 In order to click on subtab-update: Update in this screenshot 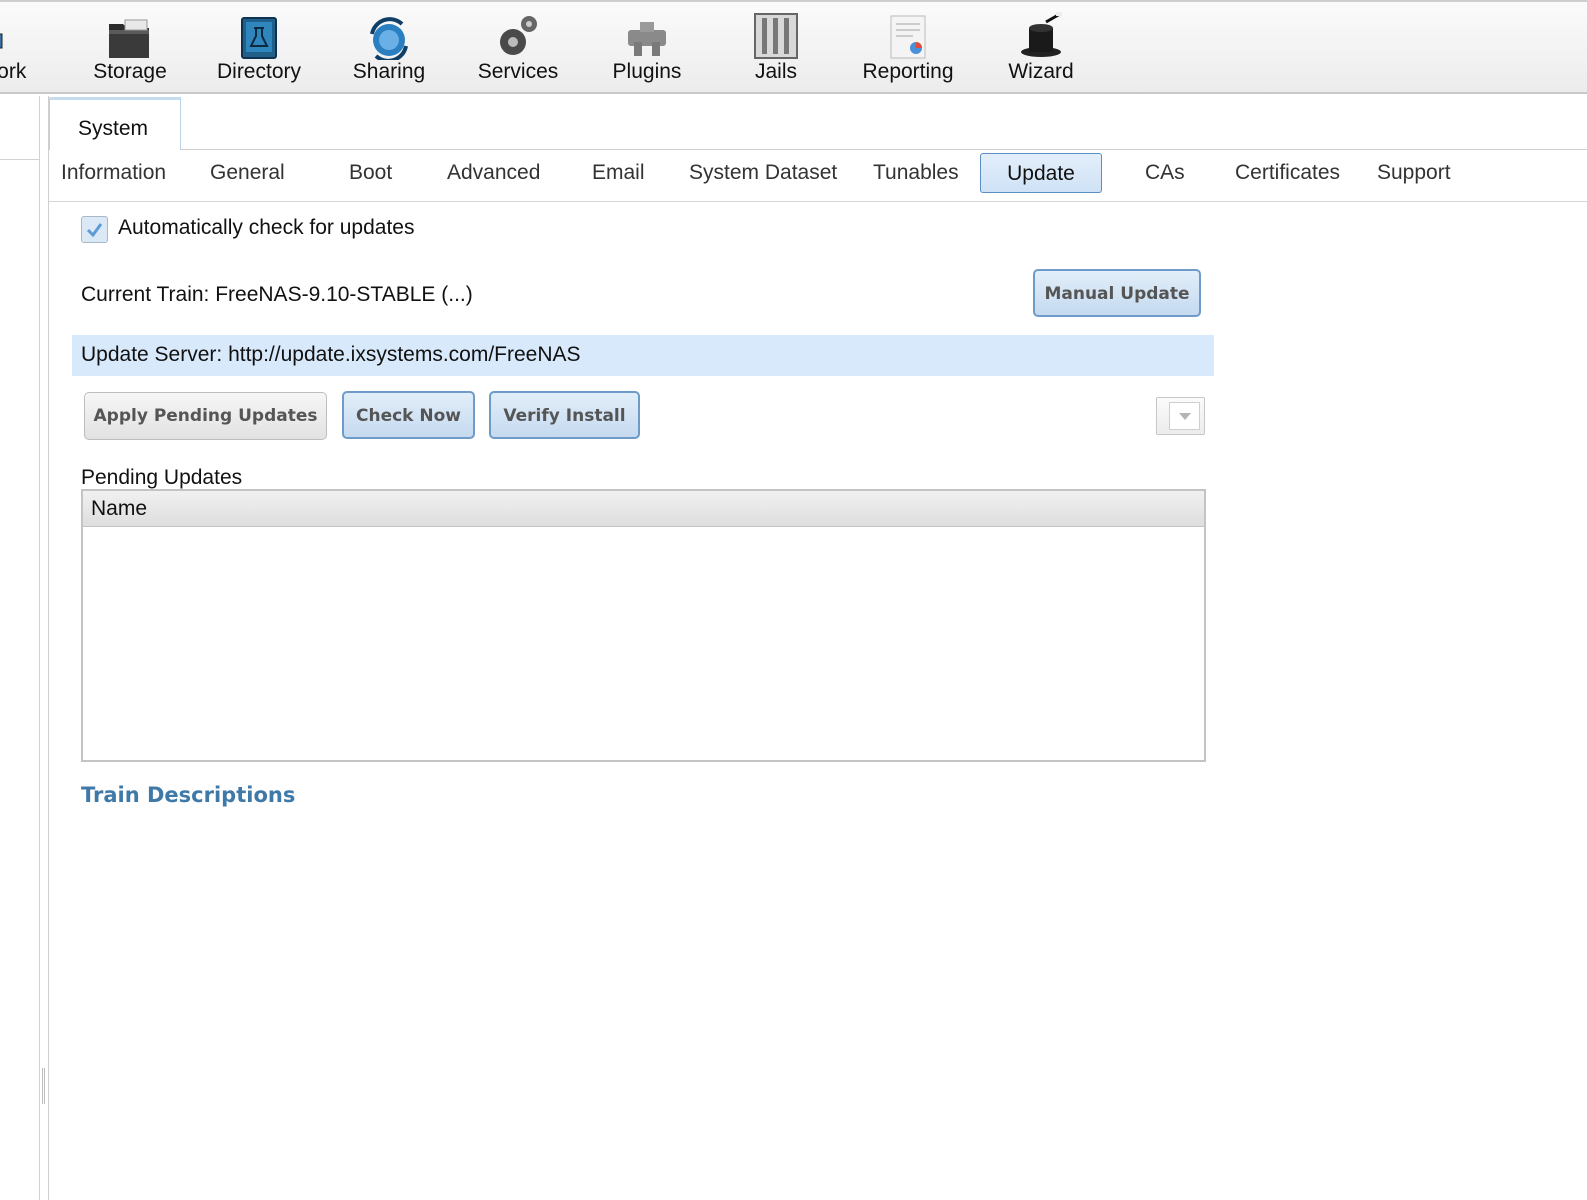, I will do `click(1041, 173)`.